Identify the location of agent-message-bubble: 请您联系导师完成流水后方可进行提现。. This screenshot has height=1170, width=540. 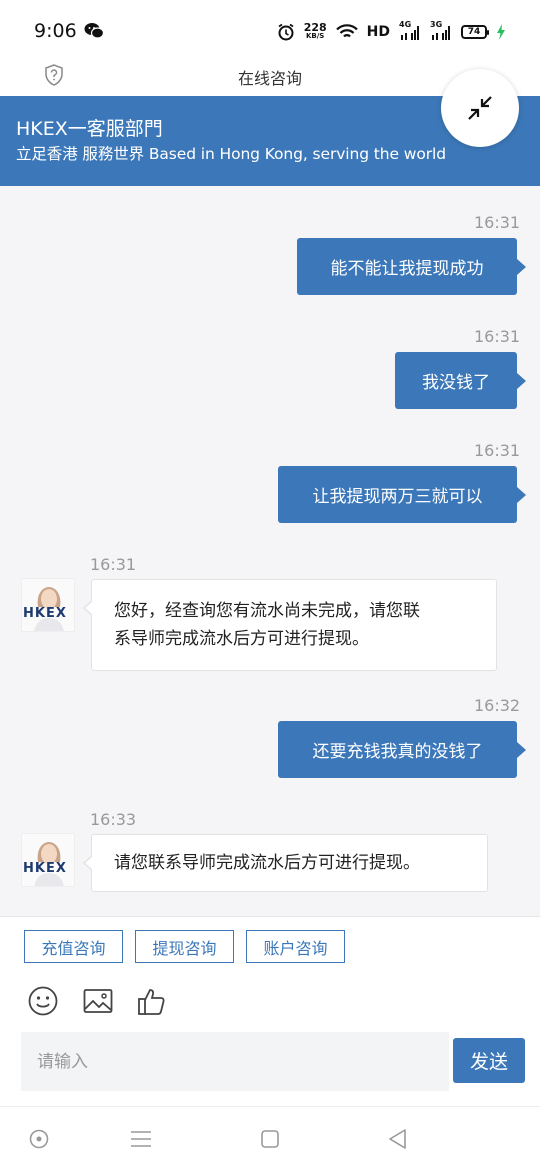
(285, 863).